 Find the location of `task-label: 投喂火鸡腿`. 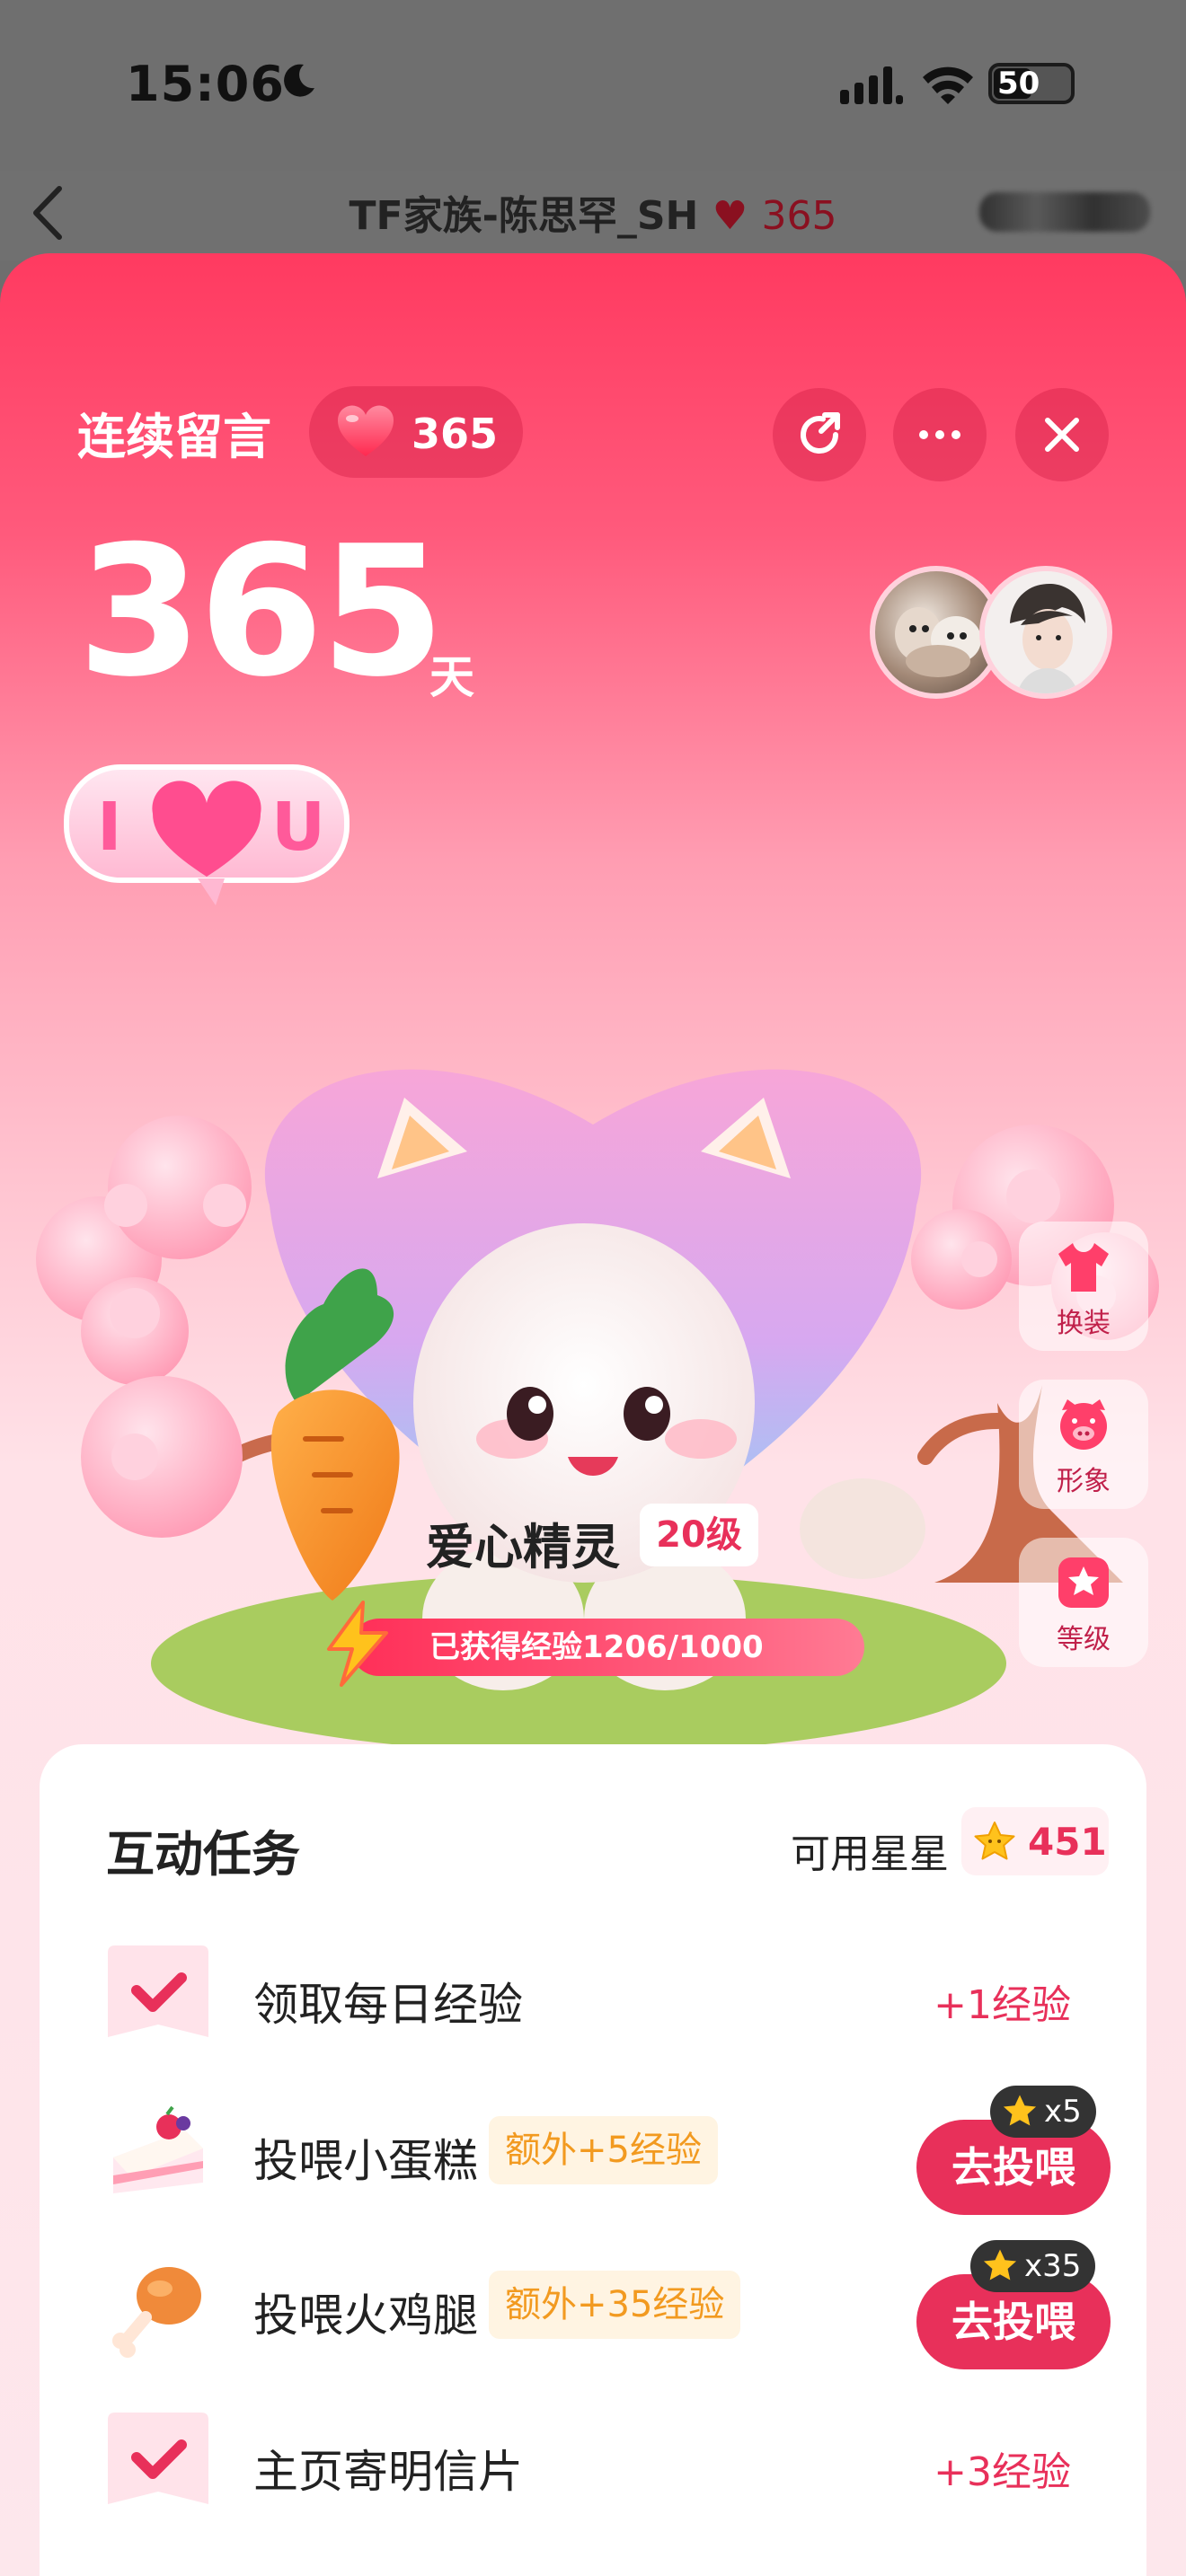

task-label: 投喂火鸡腿 is located at coordinates (365, 2315).